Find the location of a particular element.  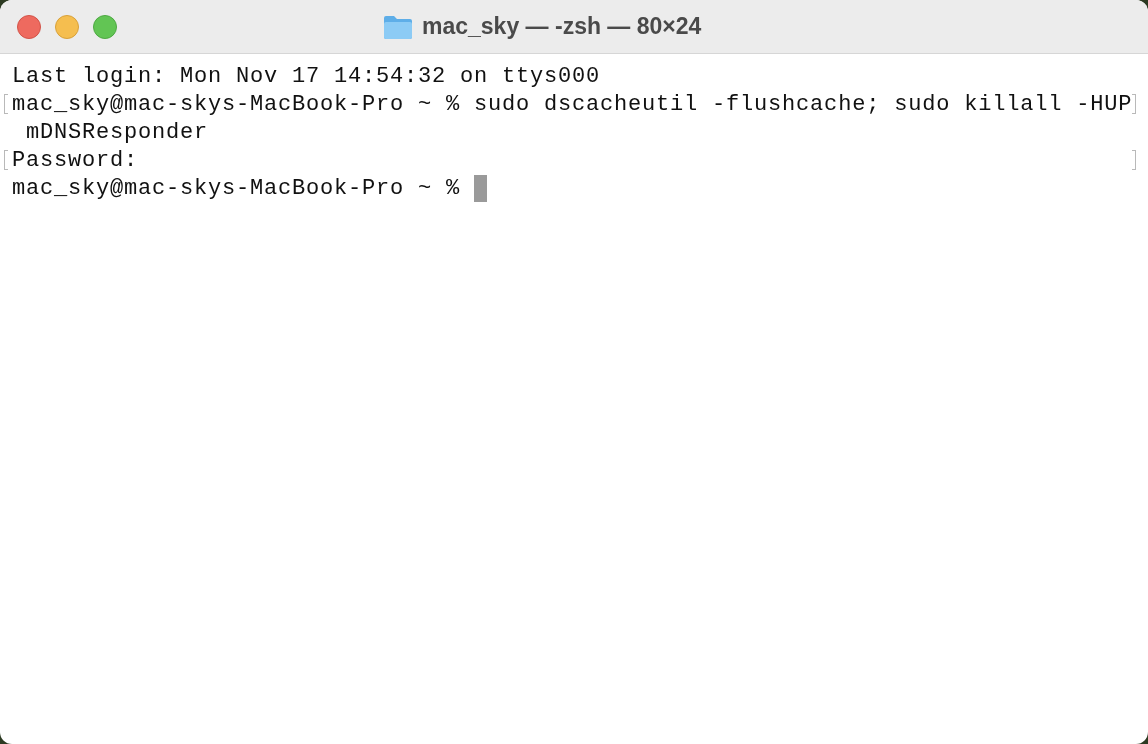

folder-icon is located at coordinates (398, 26).